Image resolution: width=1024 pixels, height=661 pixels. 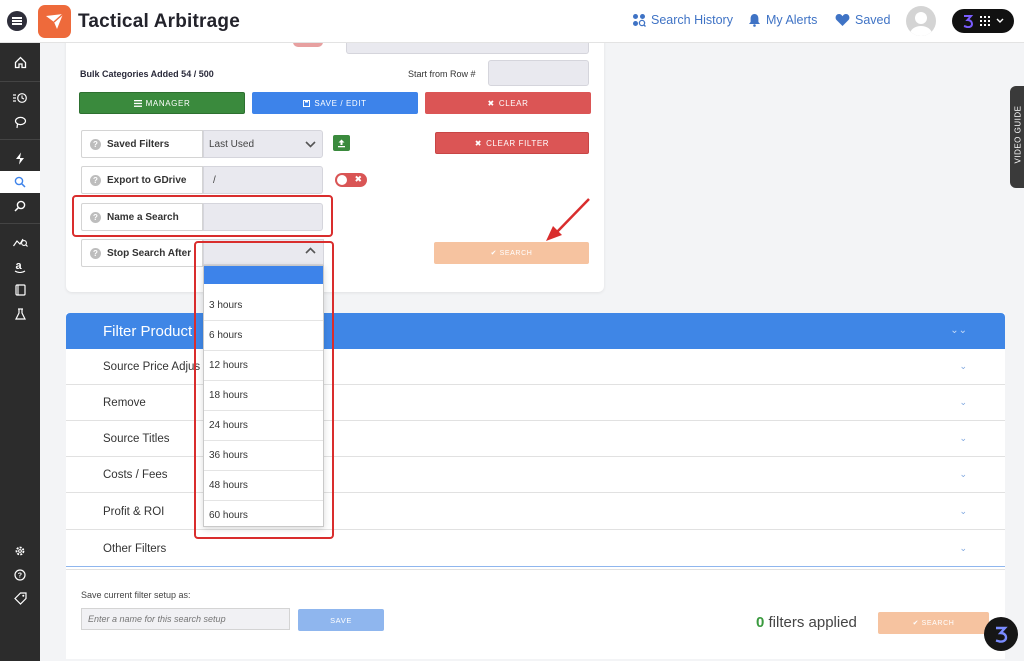 I want to click on logo, so click(x=54, y=21).